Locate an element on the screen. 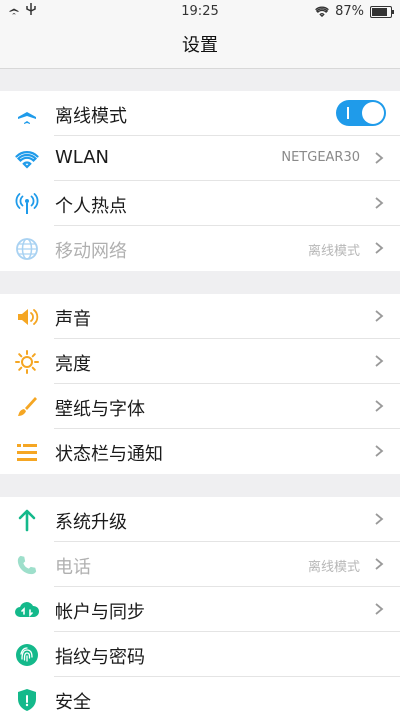 This screenshot has height=722, width=400. item-label: 系统升级 is located at coordinates (91, 522).